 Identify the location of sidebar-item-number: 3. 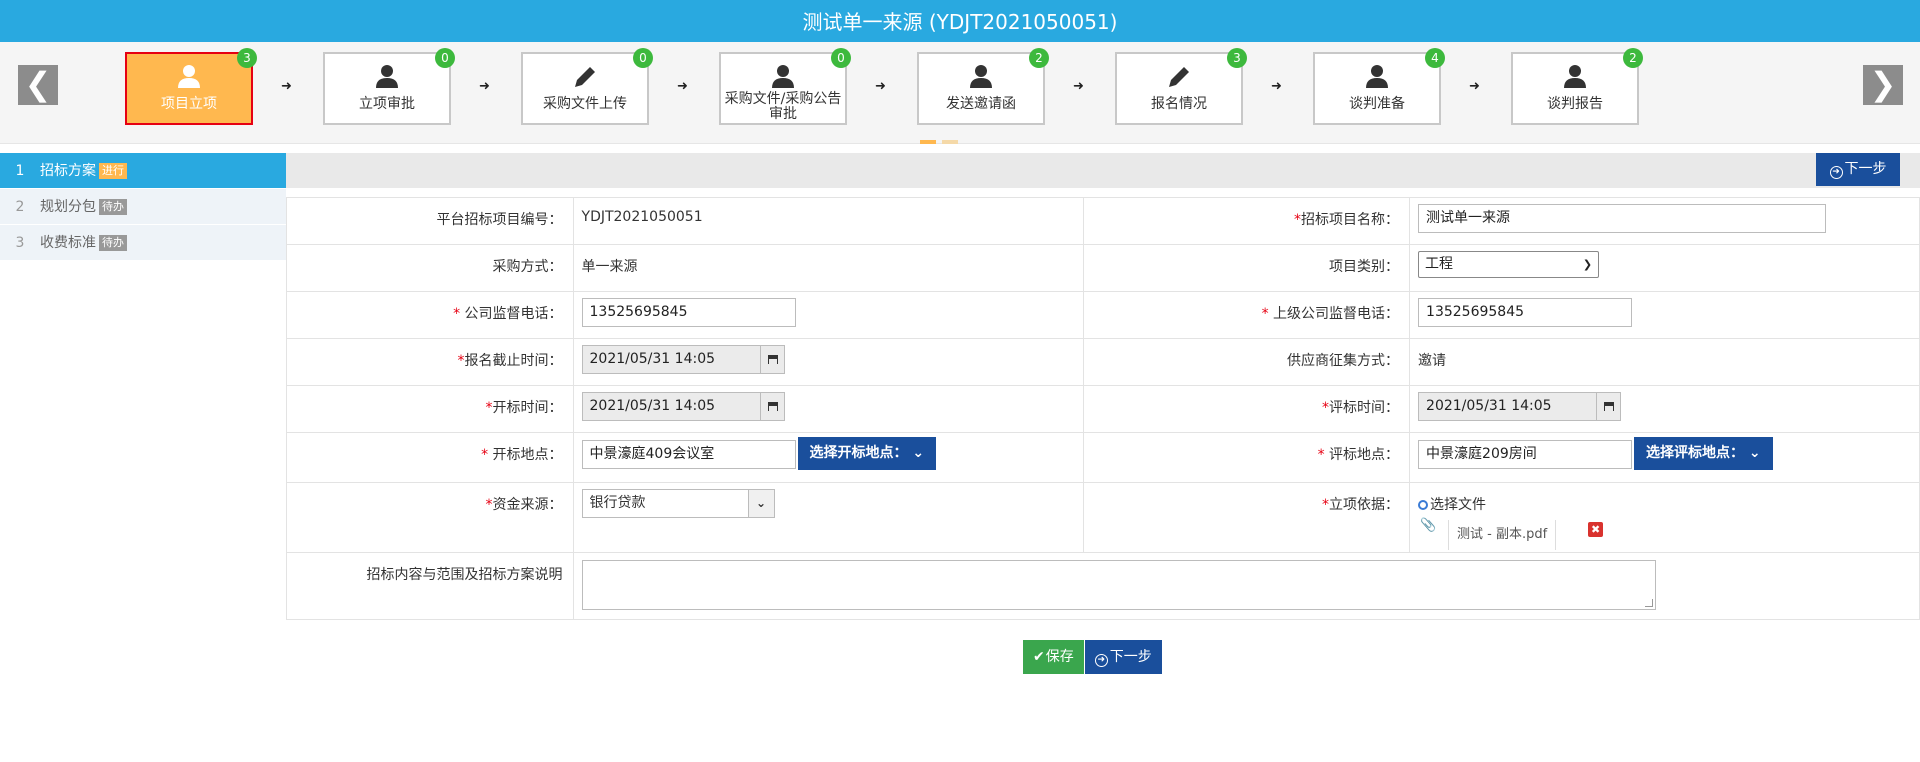
(20, 243).